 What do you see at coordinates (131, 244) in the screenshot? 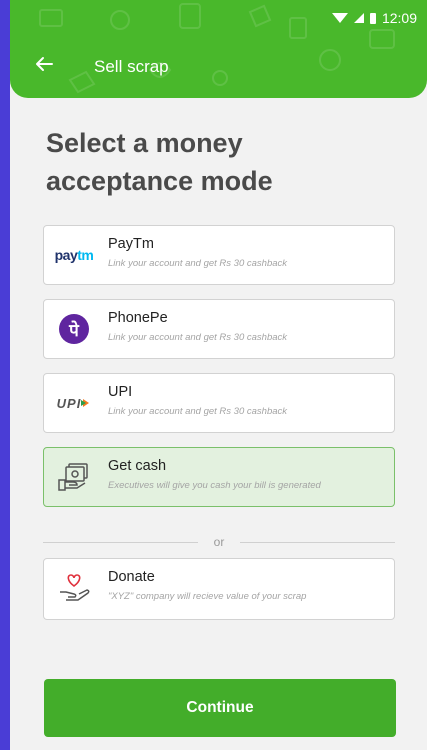
I see `option-name: PayTm` at bounding box center [131, 244].